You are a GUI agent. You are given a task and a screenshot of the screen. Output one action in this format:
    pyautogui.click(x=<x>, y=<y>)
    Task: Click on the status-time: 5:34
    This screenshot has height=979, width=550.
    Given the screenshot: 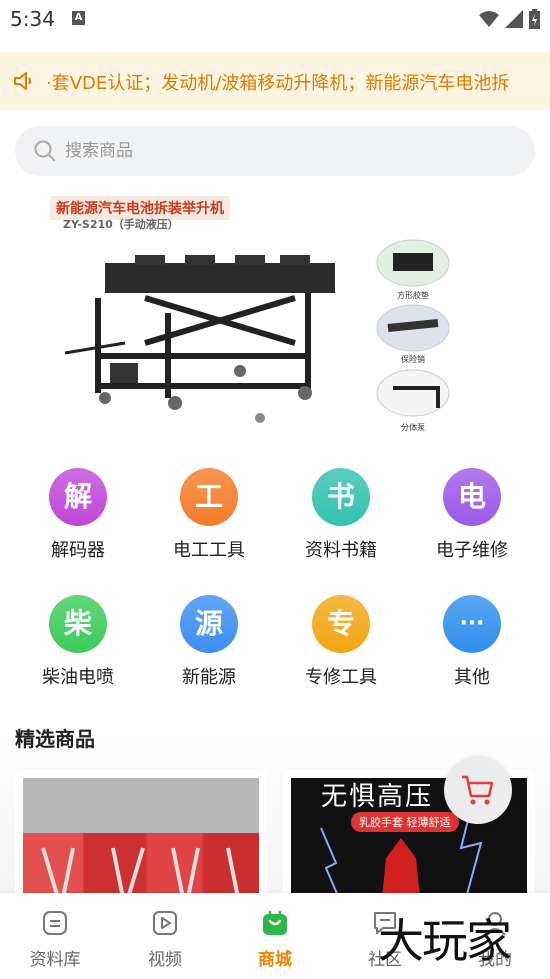 What is the action you would take?
    pyautogui.click(x=32, y=19)
    